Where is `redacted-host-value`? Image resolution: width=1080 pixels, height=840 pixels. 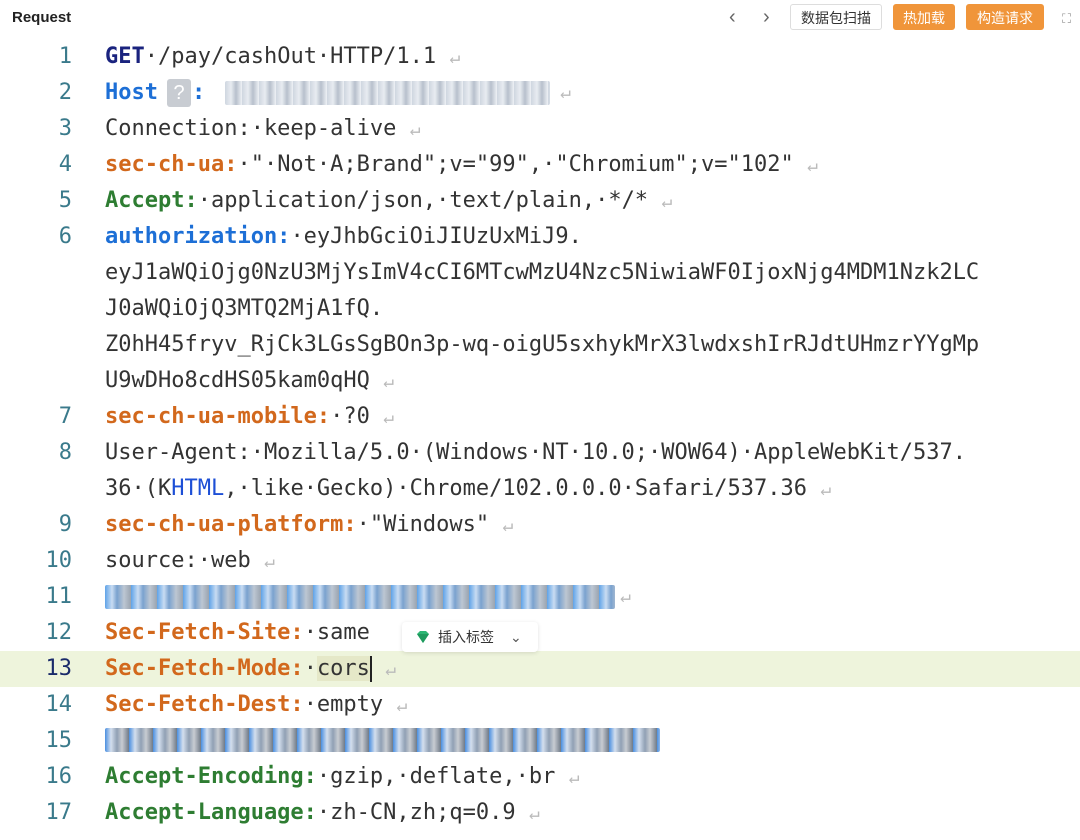 redacted-host-value is located at coordinates (387, 93).